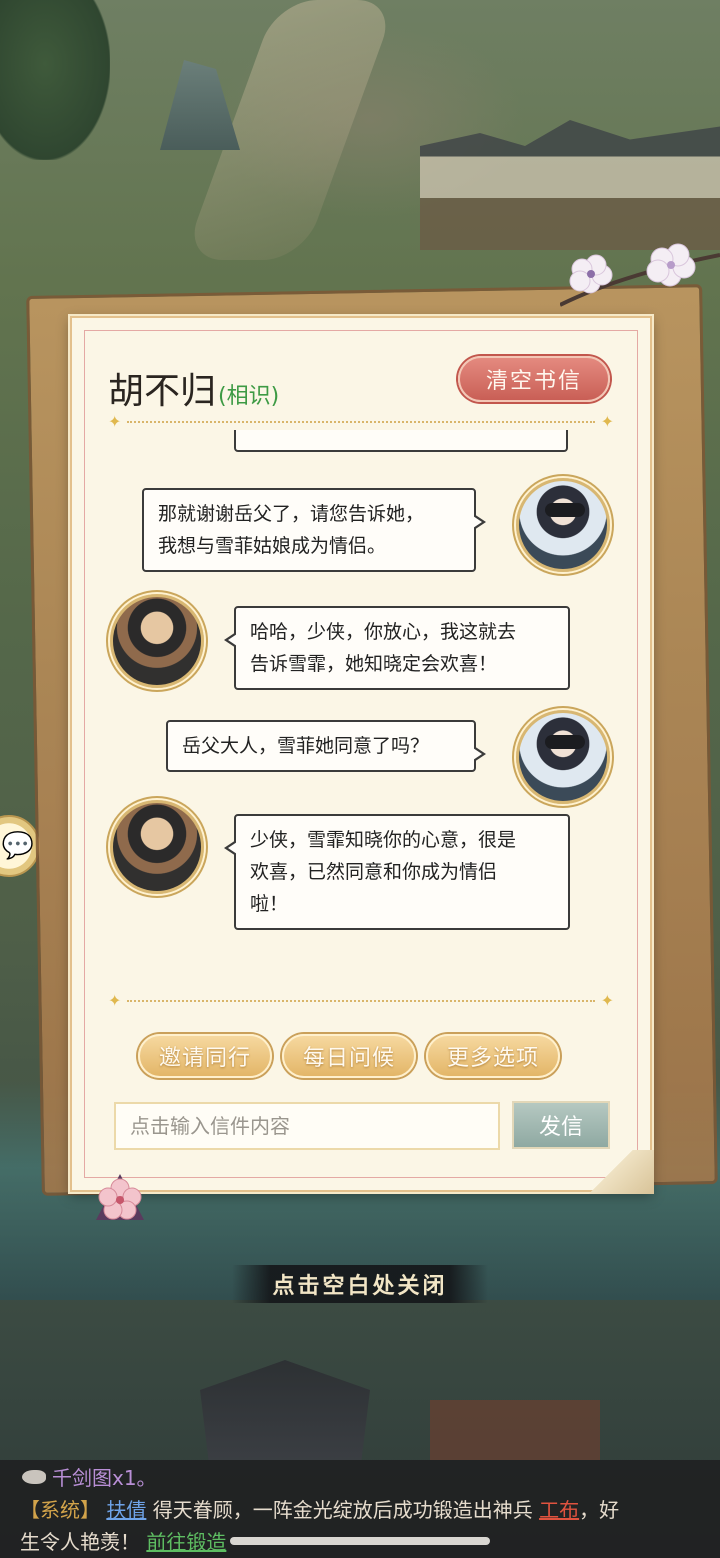 Image resolution: width=720 pixels, height=1558 pixels. What do you see at coordinates (383, 840) in the screenshot?
I see `message-line: 少侠，雪霏知晓你的心意，很是` at bounding box center [383, 840].